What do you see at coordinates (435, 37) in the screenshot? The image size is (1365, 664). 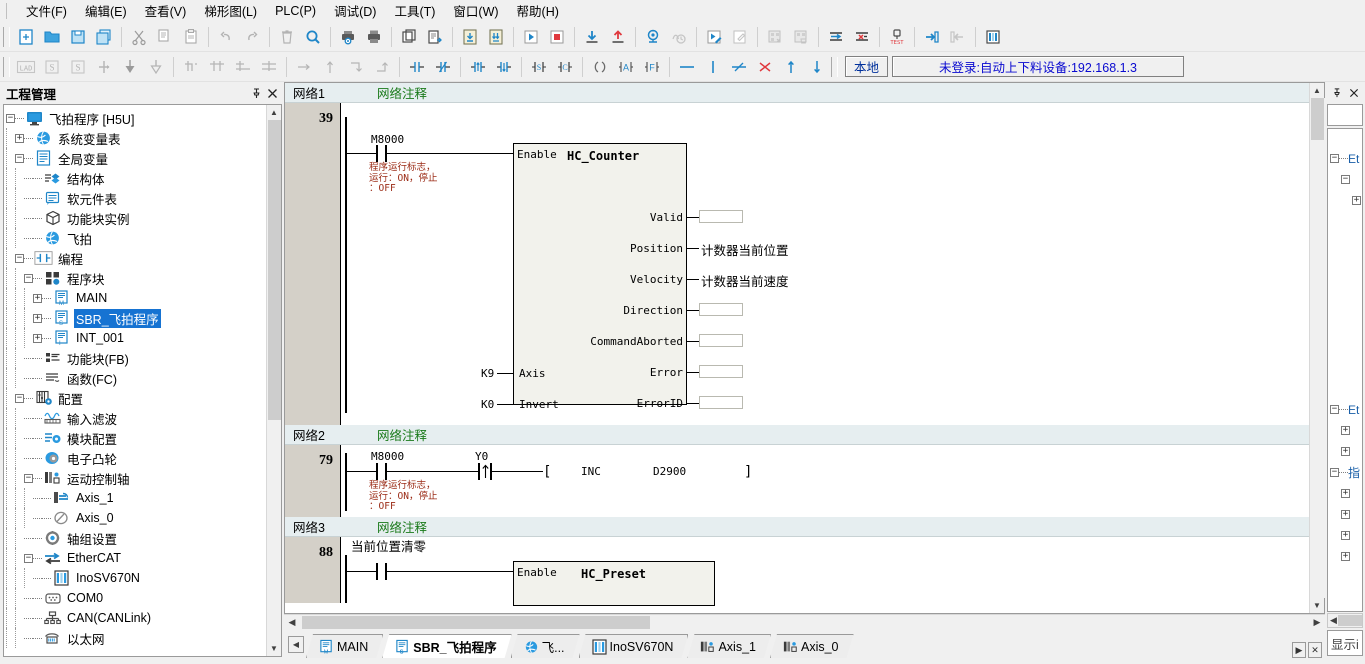 I see `compile-all-icon` at bounding box center [435, 37].